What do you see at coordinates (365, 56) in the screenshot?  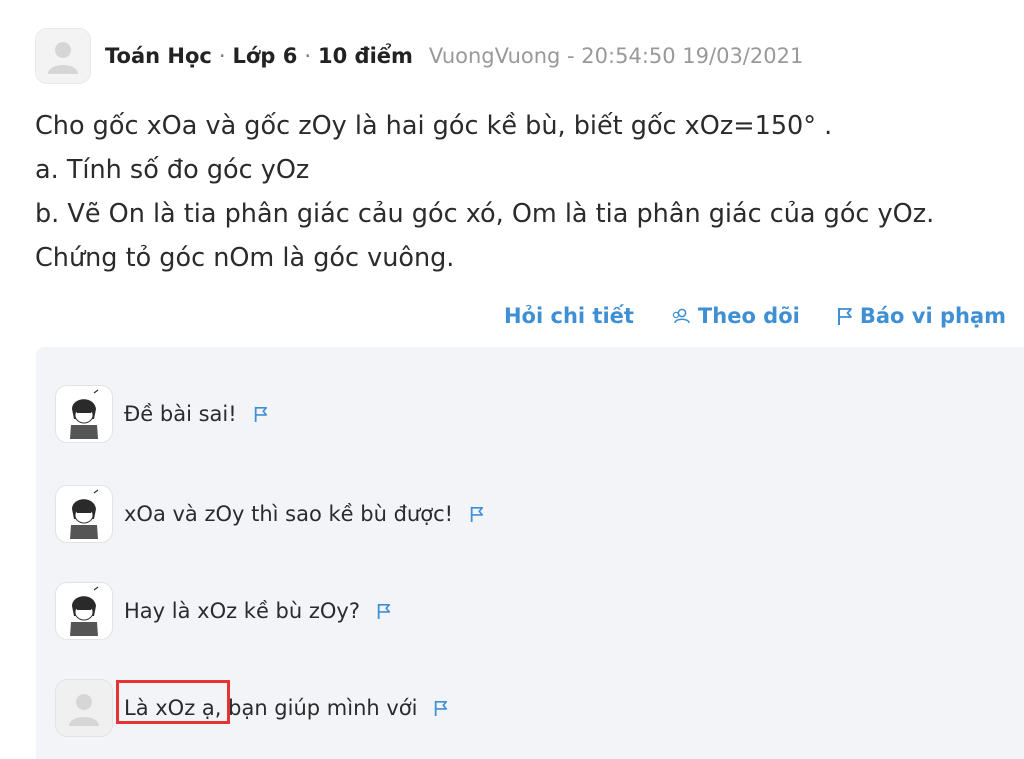 I see `points-label: 10 điểm` at bounding box center [365, 56].